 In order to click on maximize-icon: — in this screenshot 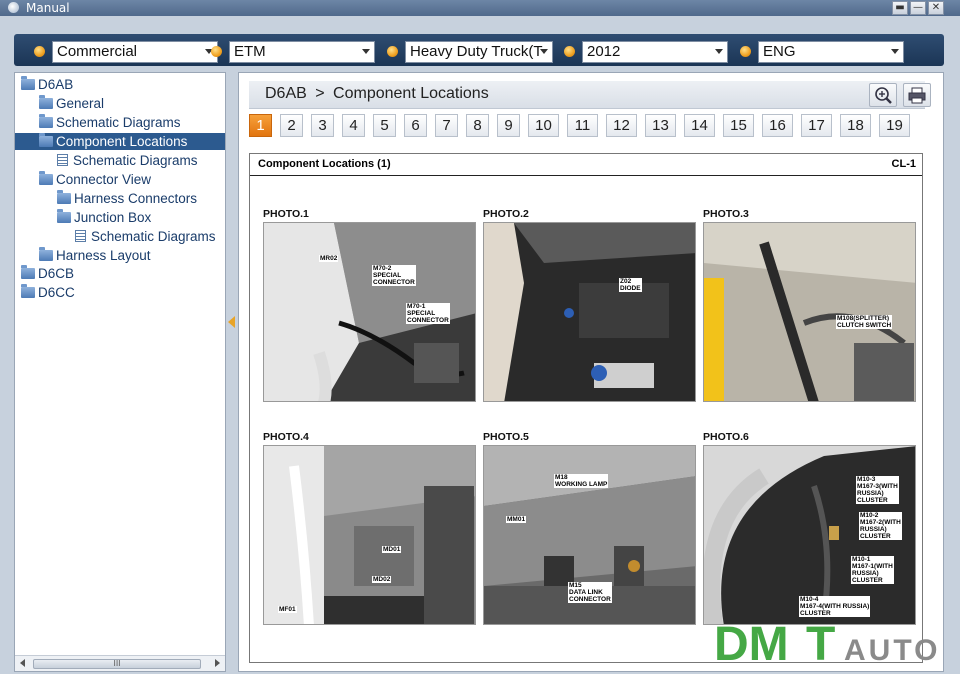, I will do `click(918, 7)`.